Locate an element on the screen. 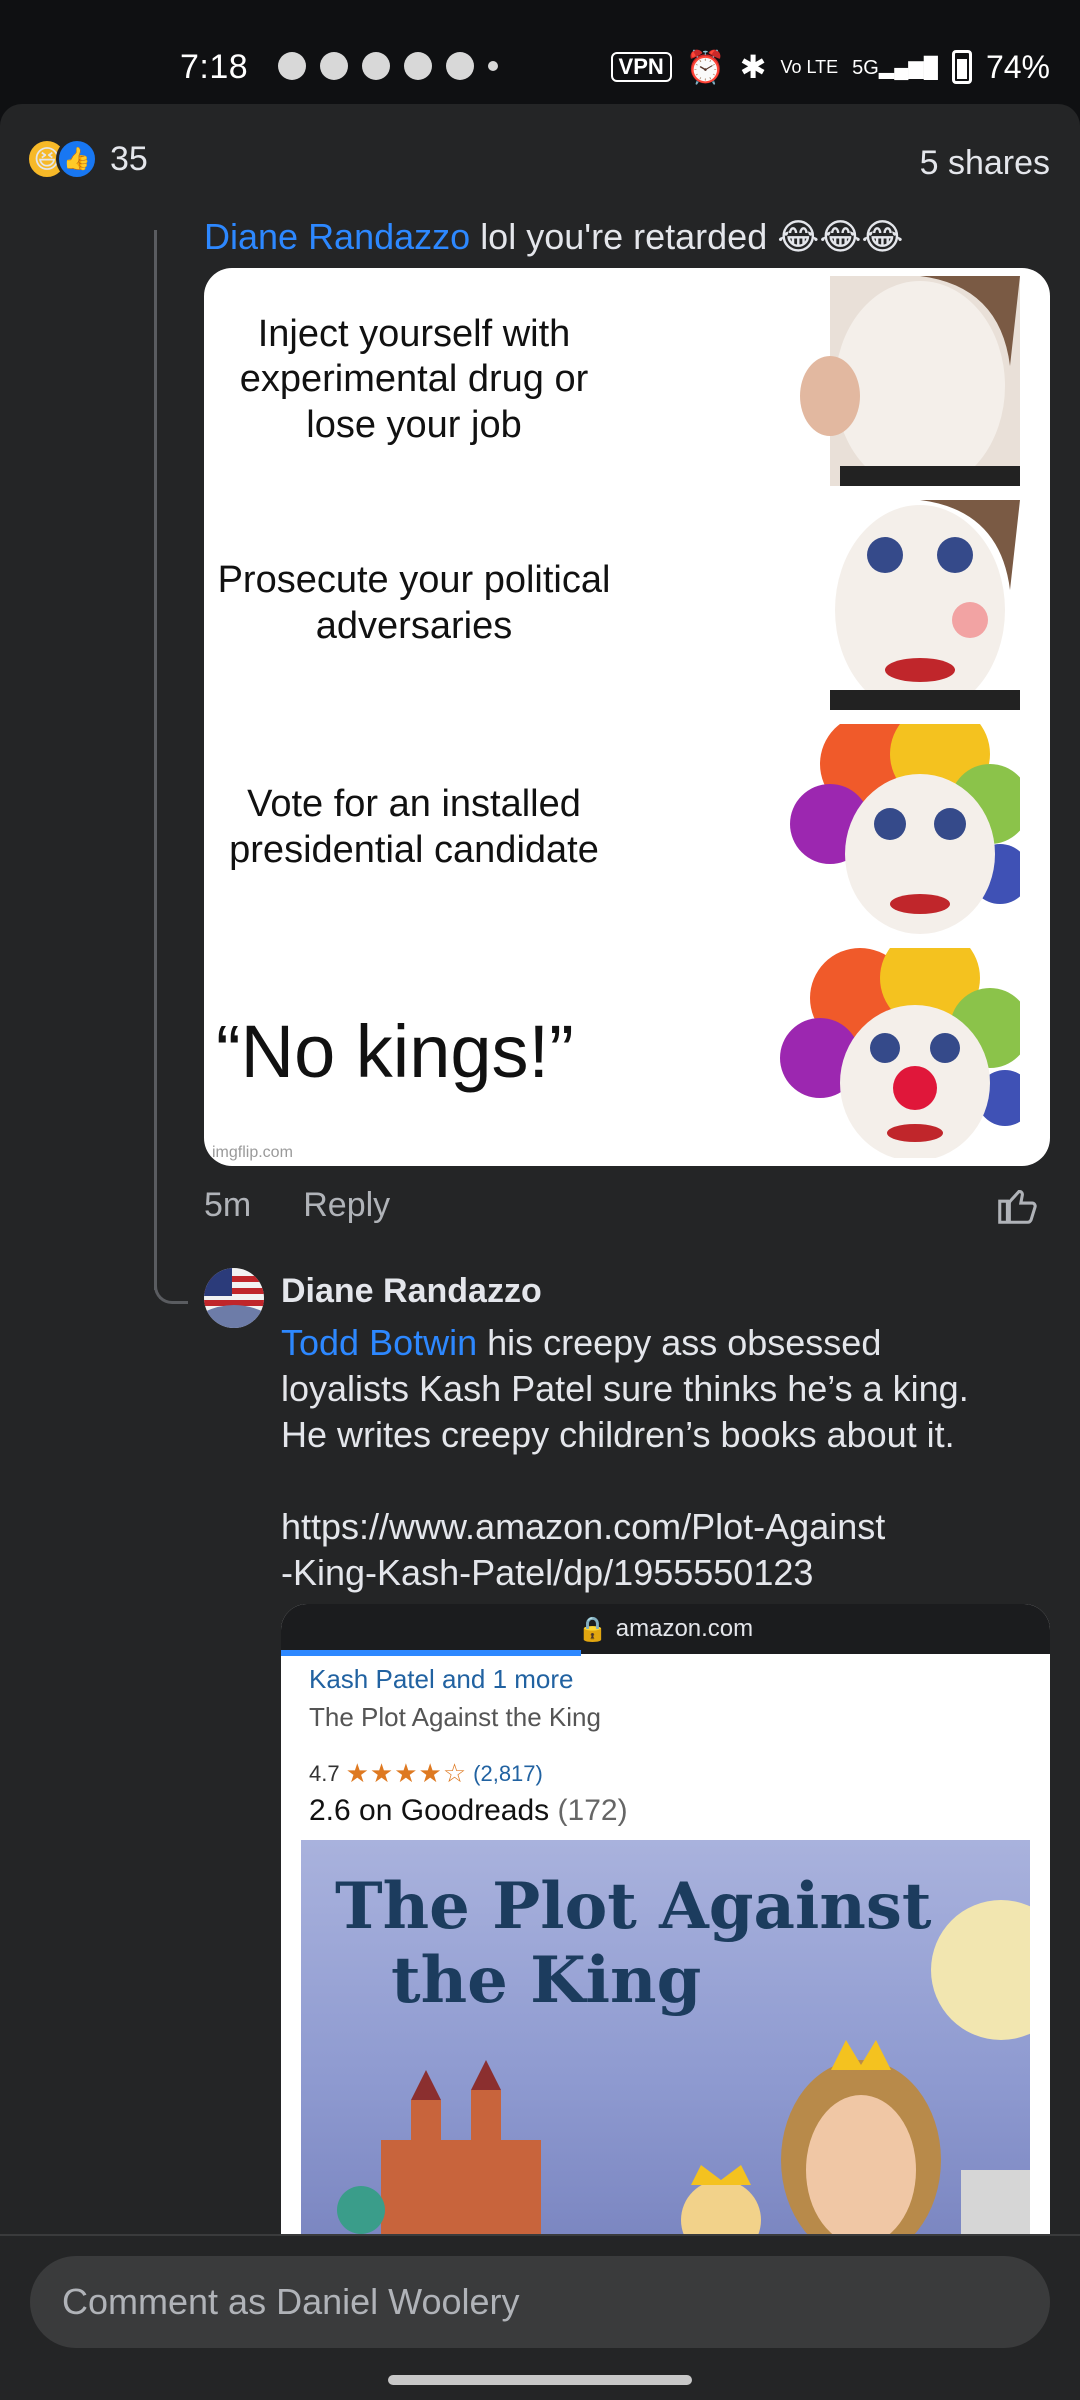 The image size is (1080, 2400). shares-count: 5 shares is located at coordinates (985, 163).